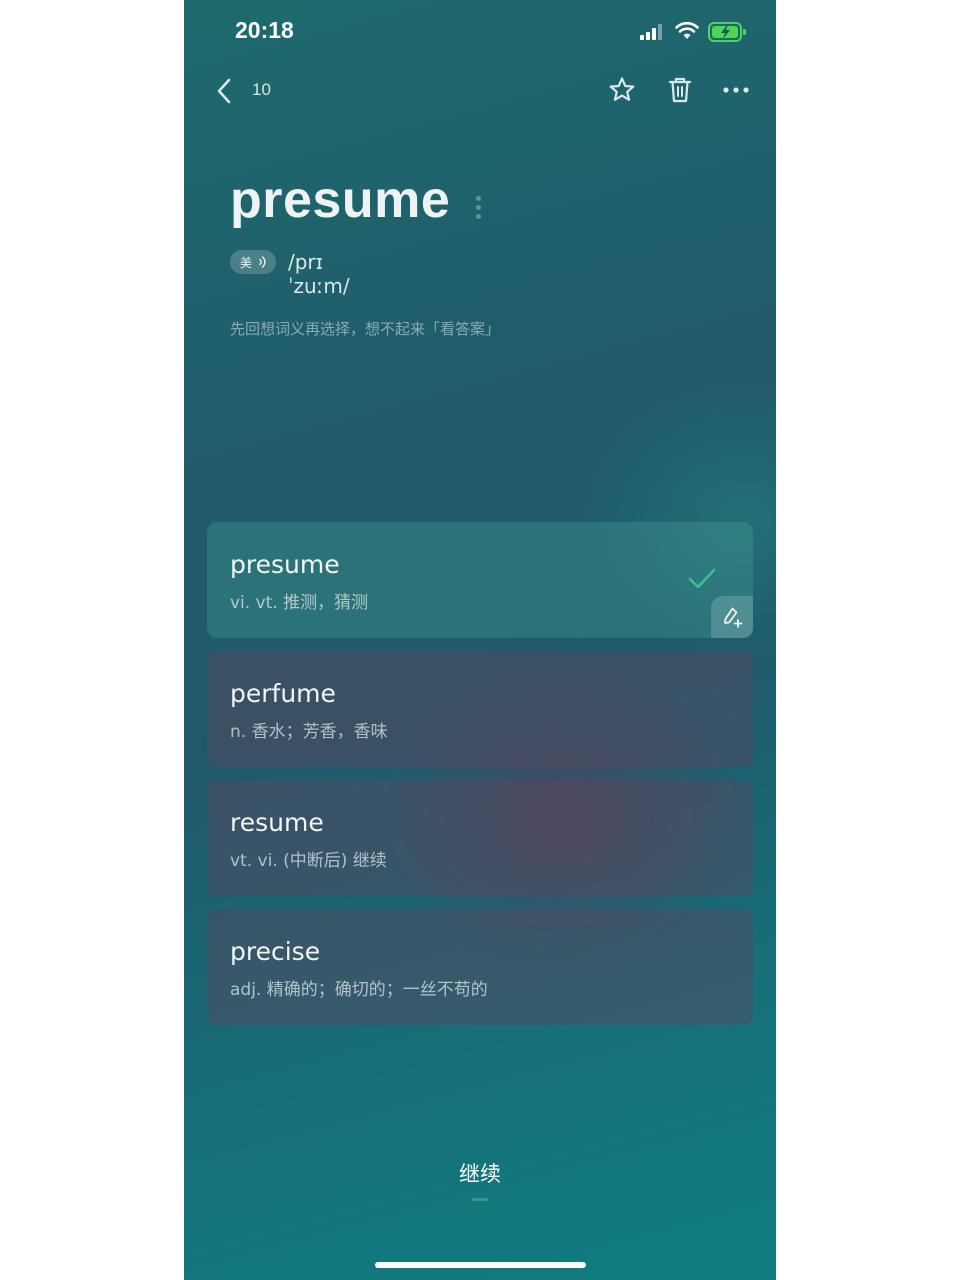  Describe the element at coordinates (478, 209) in the screenshot. I see `word-options-handle` at that location.